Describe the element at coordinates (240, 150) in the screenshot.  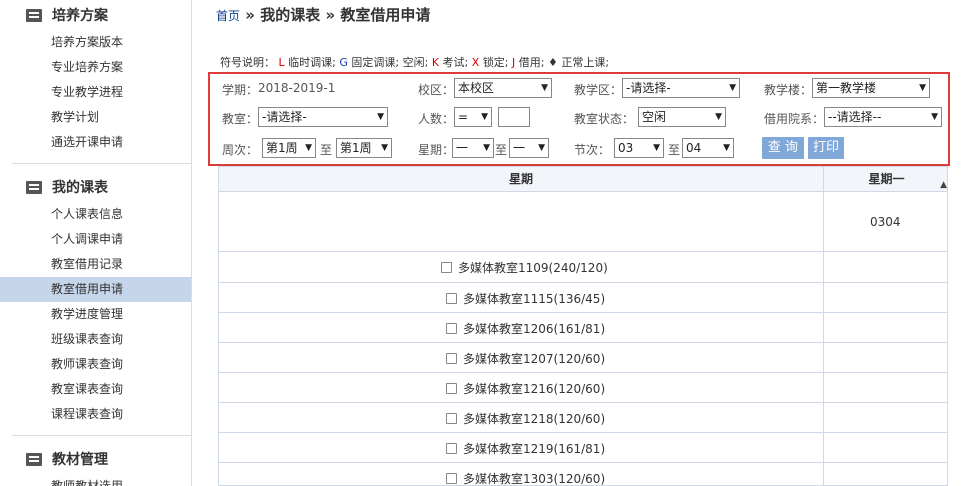
I see `week-label: 周次：` at that location.